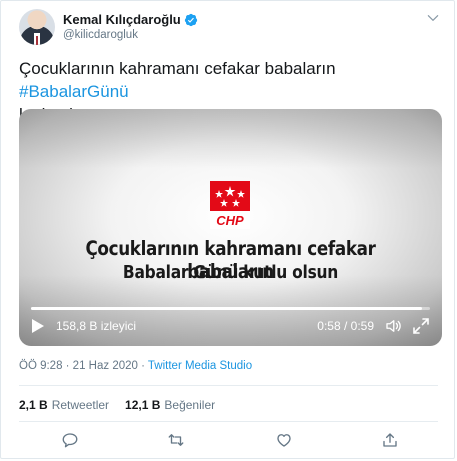 The image size is (457, 461). I want to click on play-icon, so click(38, 326).